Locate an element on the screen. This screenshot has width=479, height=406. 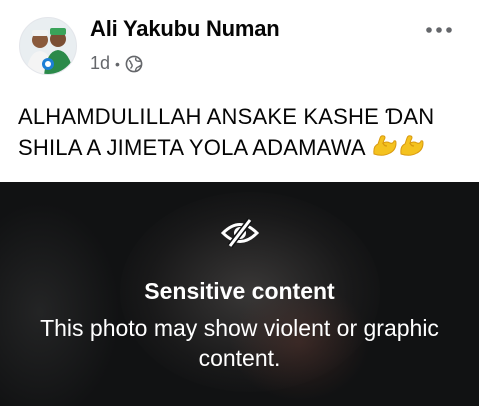
post-timestamp: 1d is located at coordinates (100, 63).